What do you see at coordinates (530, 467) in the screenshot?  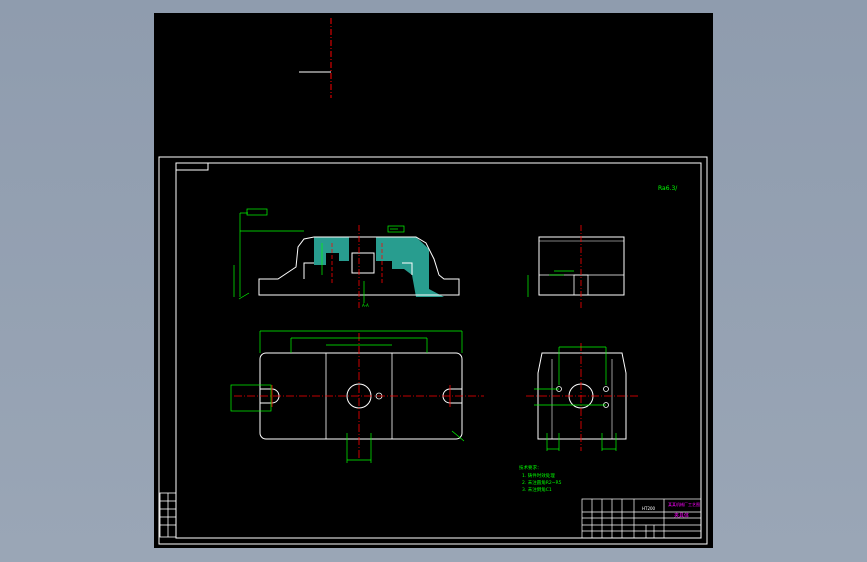 I see `tech-req-heading: 技术要求：` at bounding box center [530, 467].